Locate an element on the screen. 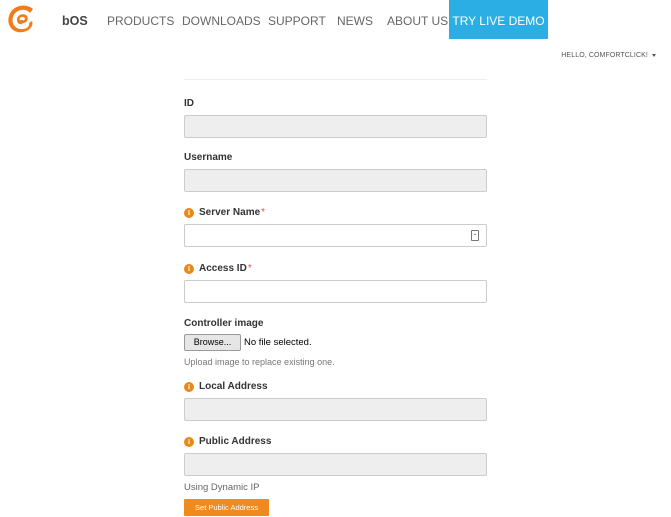 This screenshot has width=671, height=517. file-status-text: No file selected. is located at coordinates (278, 342).